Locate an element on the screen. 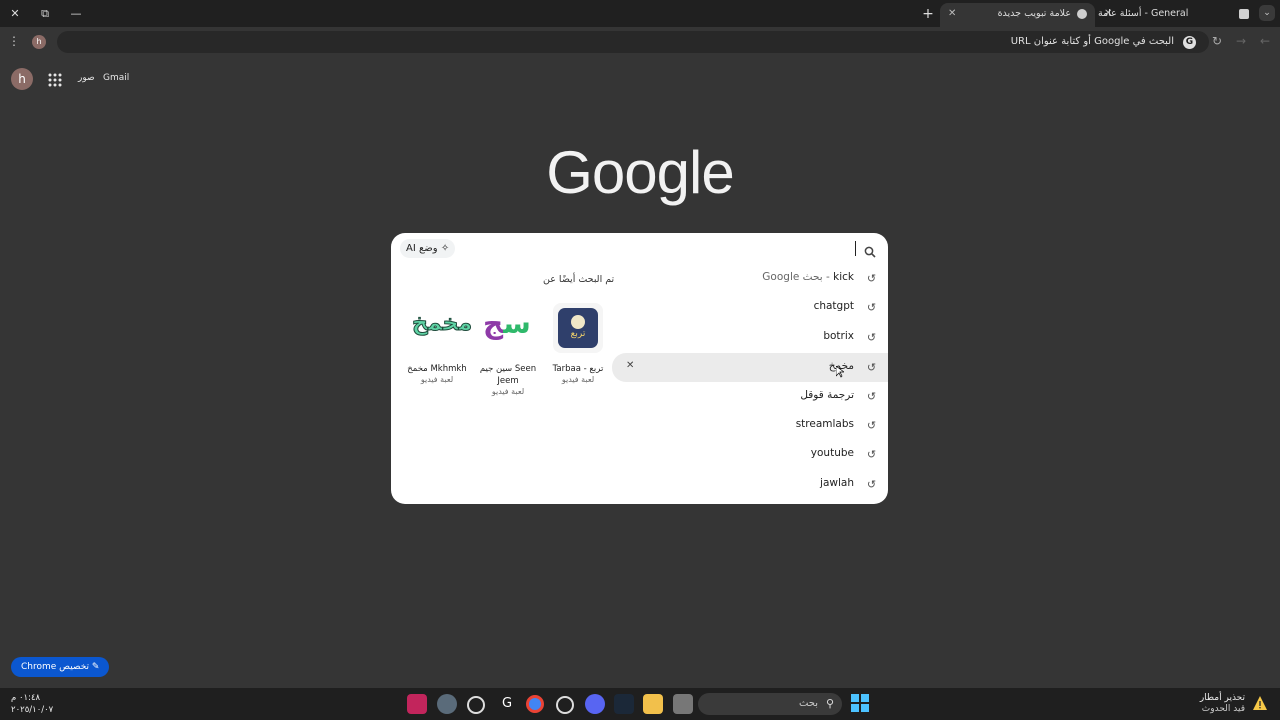 The height and width of the screenshot is (720, 1280). suggestion-text: kick is located at coordinates (843, 277).